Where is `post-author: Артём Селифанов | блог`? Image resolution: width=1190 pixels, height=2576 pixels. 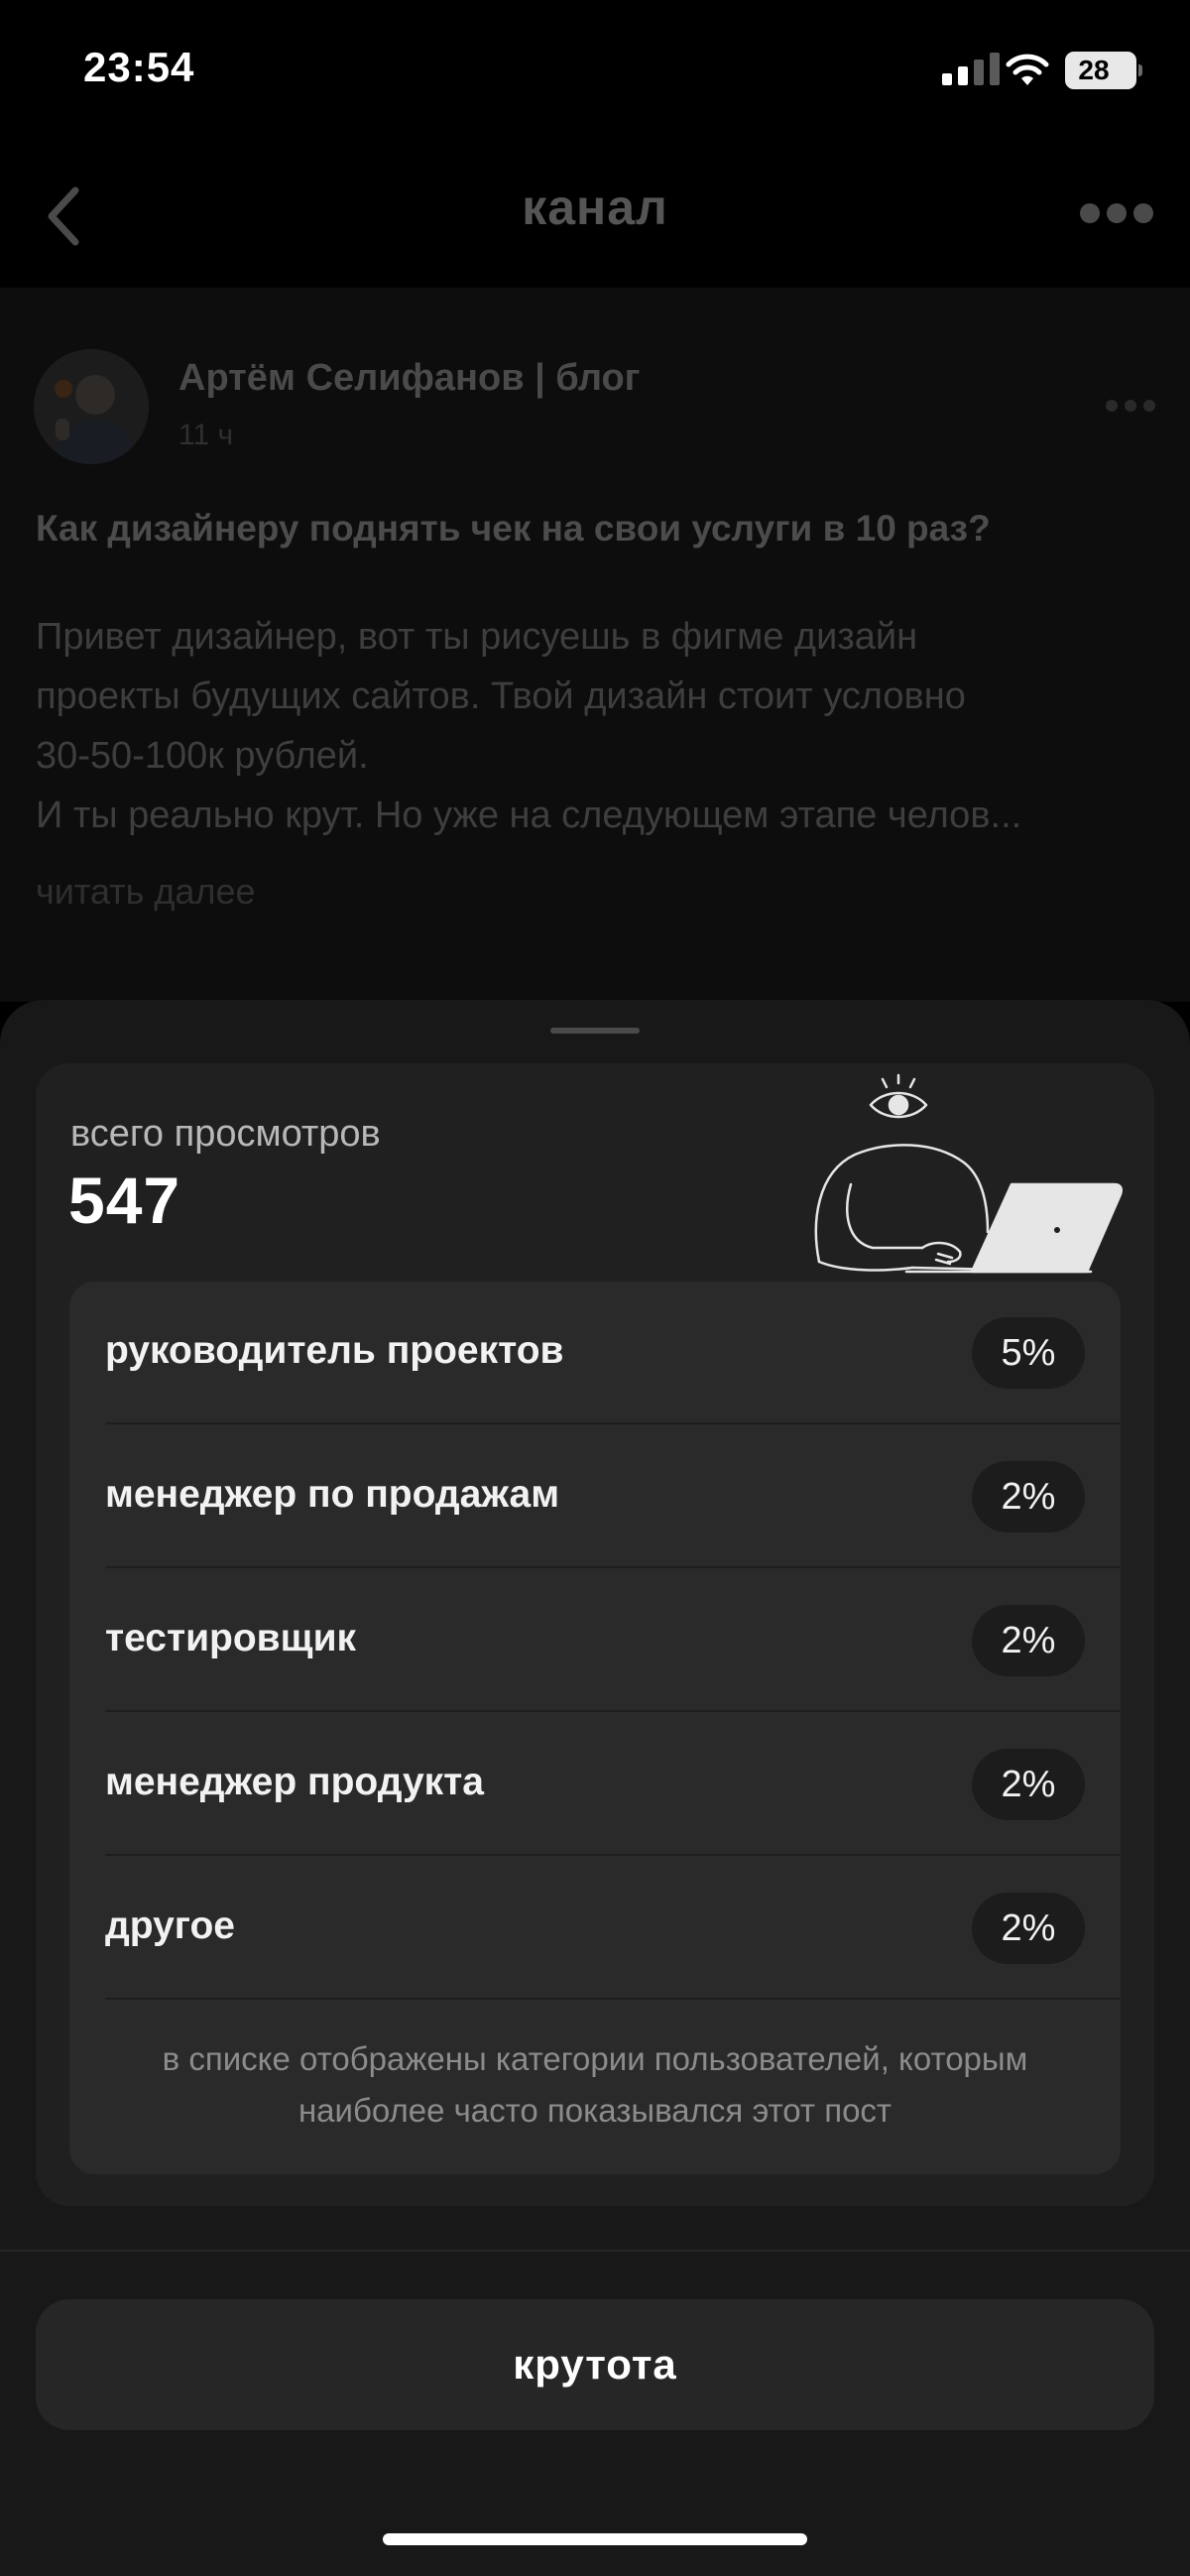 post-author: Артём Селифанов | блог is located at coordinates (409, 378).